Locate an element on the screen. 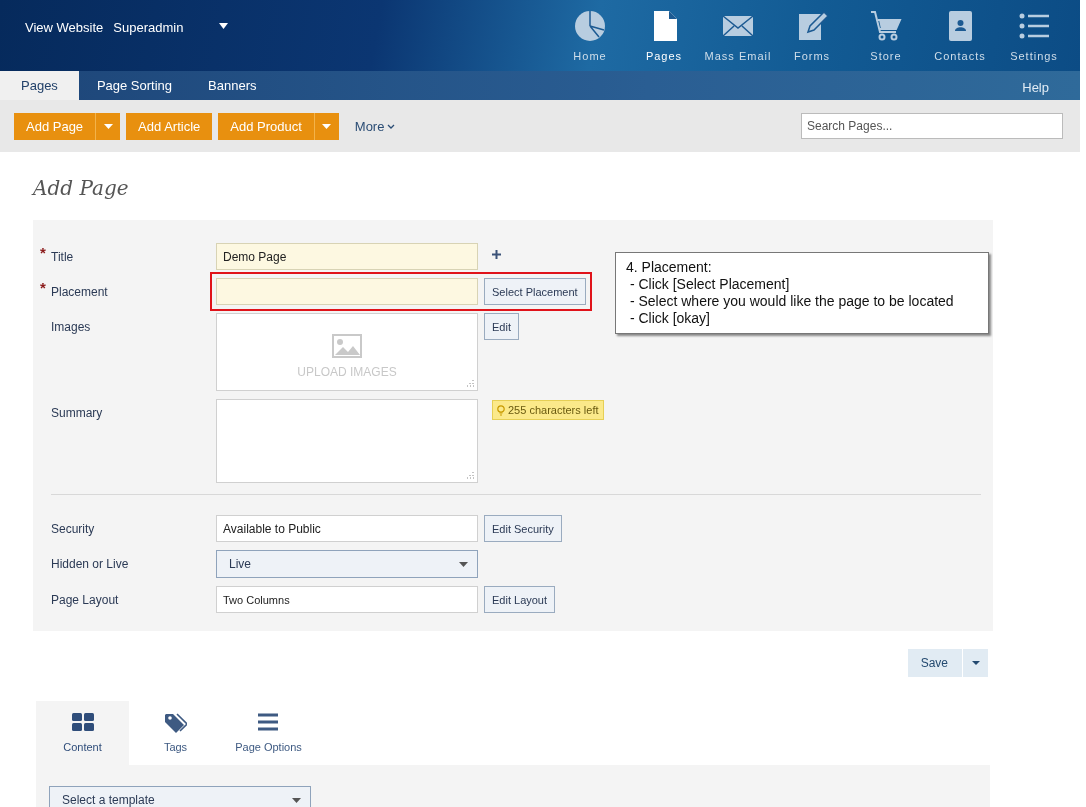  nav-item: Forms is located at coordinates (812, 35).